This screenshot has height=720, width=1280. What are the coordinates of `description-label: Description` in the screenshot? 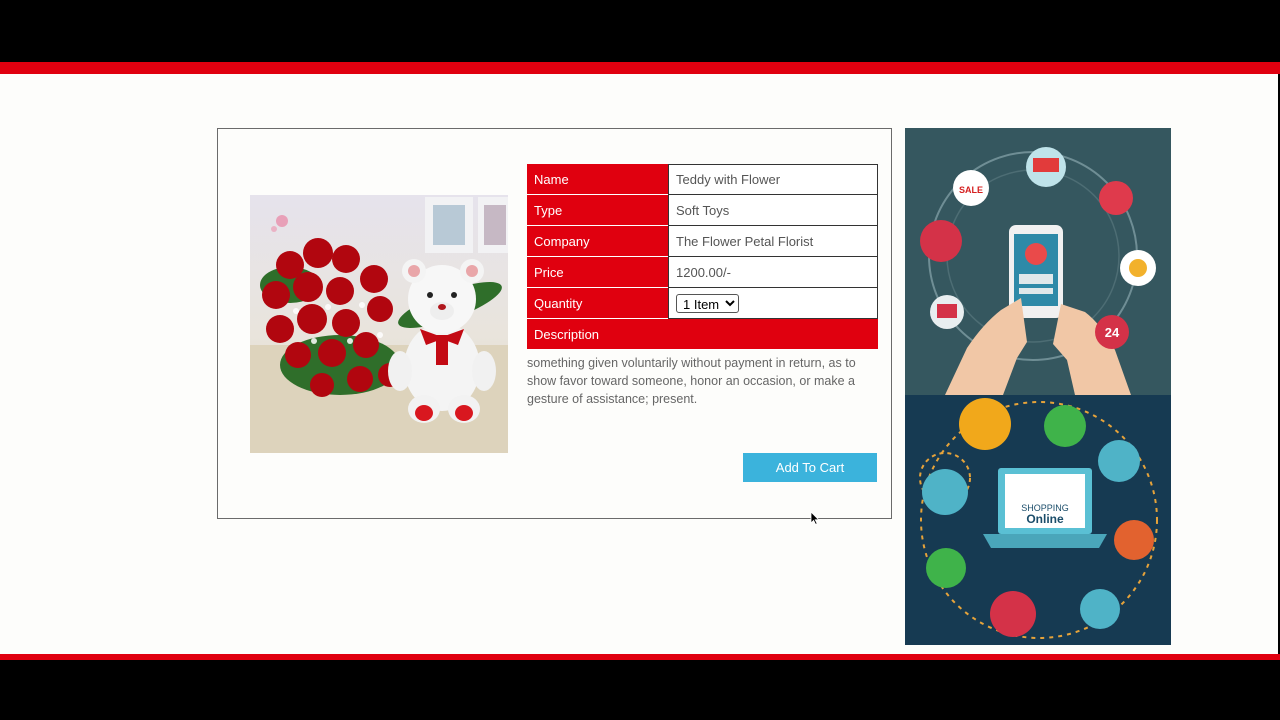 It's located at (702, 334).